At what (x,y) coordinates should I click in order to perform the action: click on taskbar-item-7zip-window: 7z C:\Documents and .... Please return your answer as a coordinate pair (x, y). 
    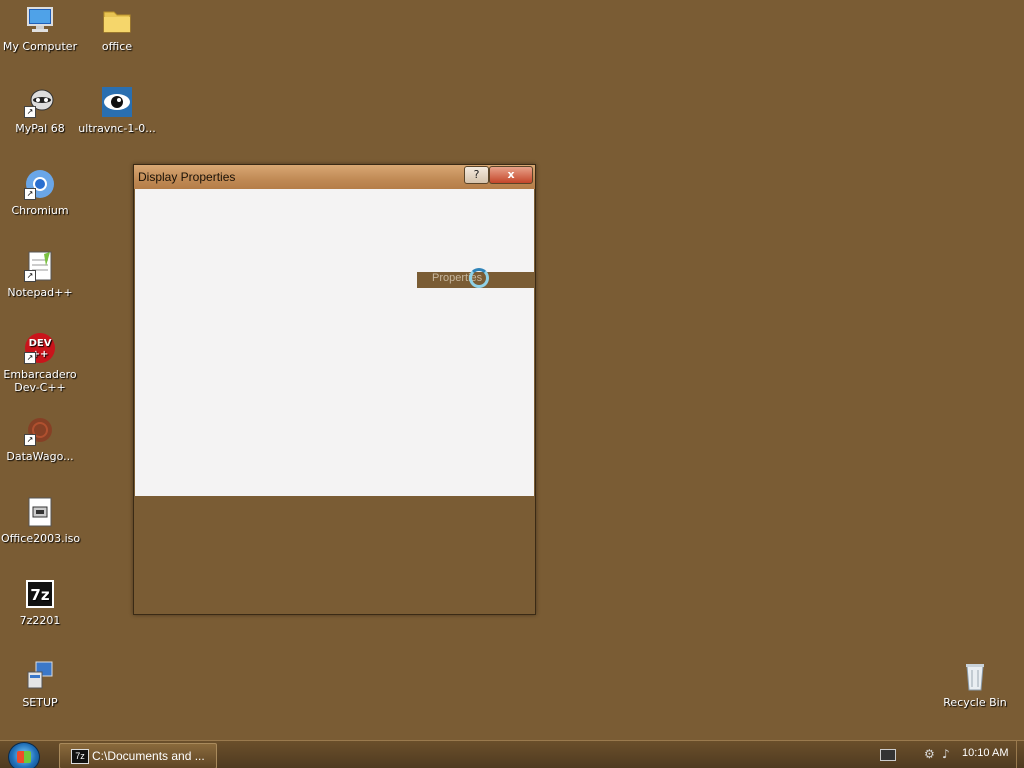
    Looking at the image, I should click on (138, 755).